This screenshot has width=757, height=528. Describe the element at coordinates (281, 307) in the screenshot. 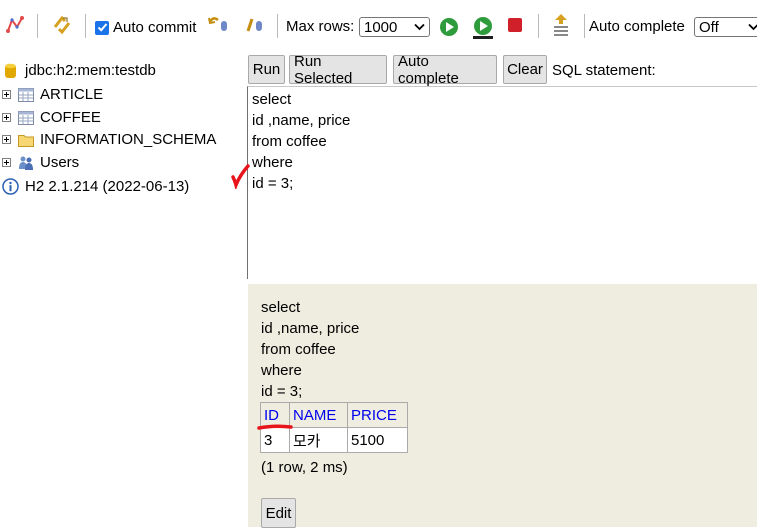

I see `result-query-line: select` at that location.